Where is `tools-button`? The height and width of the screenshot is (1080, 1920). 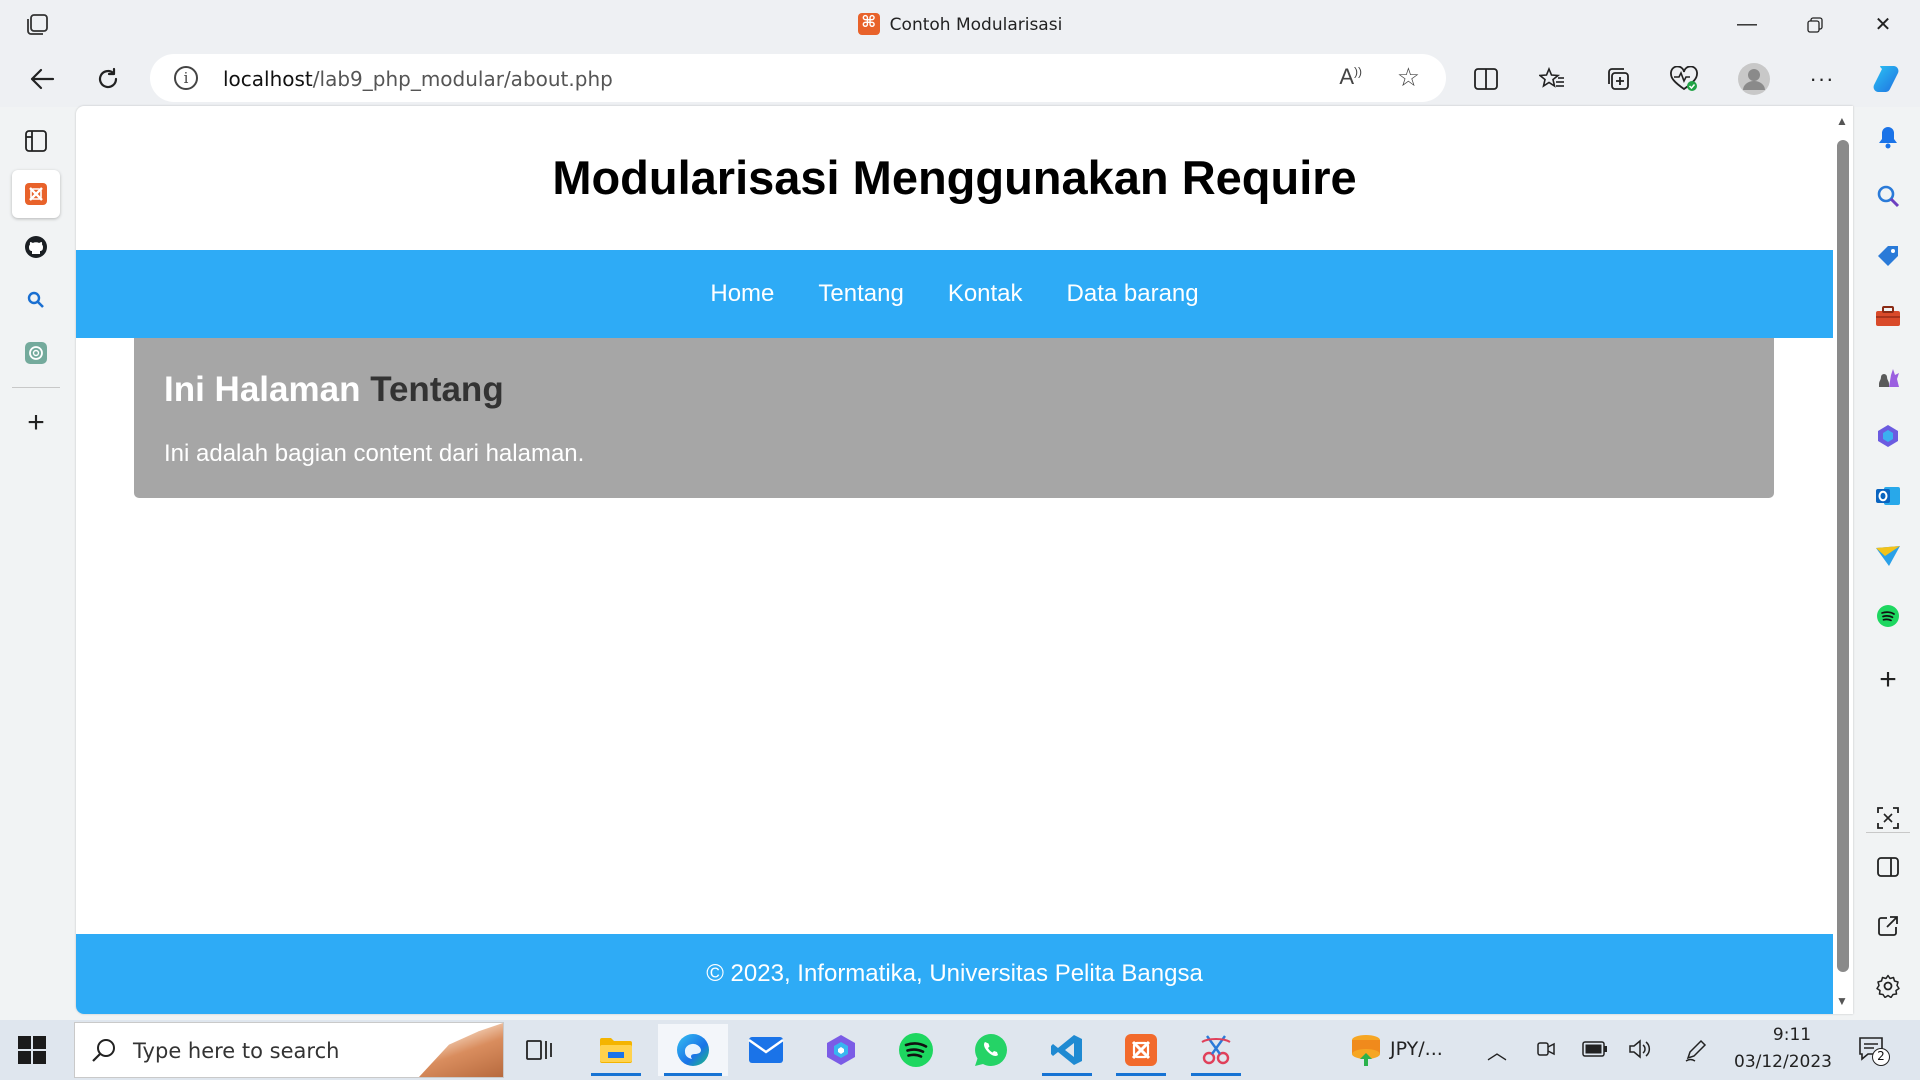
tools-button is located at coordinates (1888, 316).